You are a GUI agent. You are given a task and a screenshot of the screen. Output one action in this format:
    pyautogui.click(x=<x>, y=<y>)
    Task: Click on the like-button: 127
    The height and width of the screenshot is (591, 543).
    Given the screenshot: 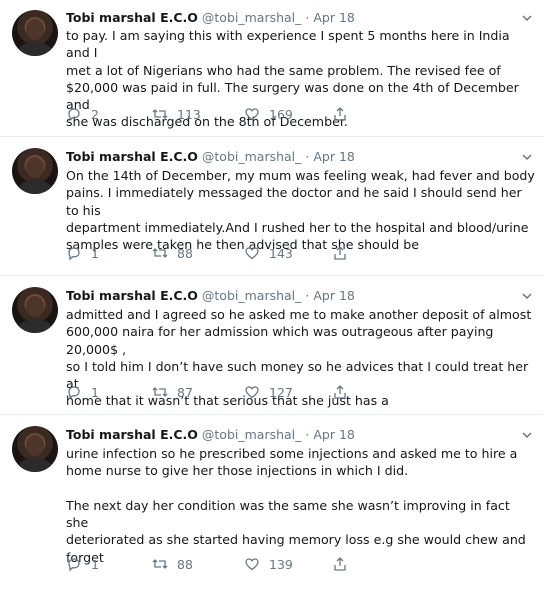 What is the action you would take?
    pyautogui.click(x=268, y=392)
    